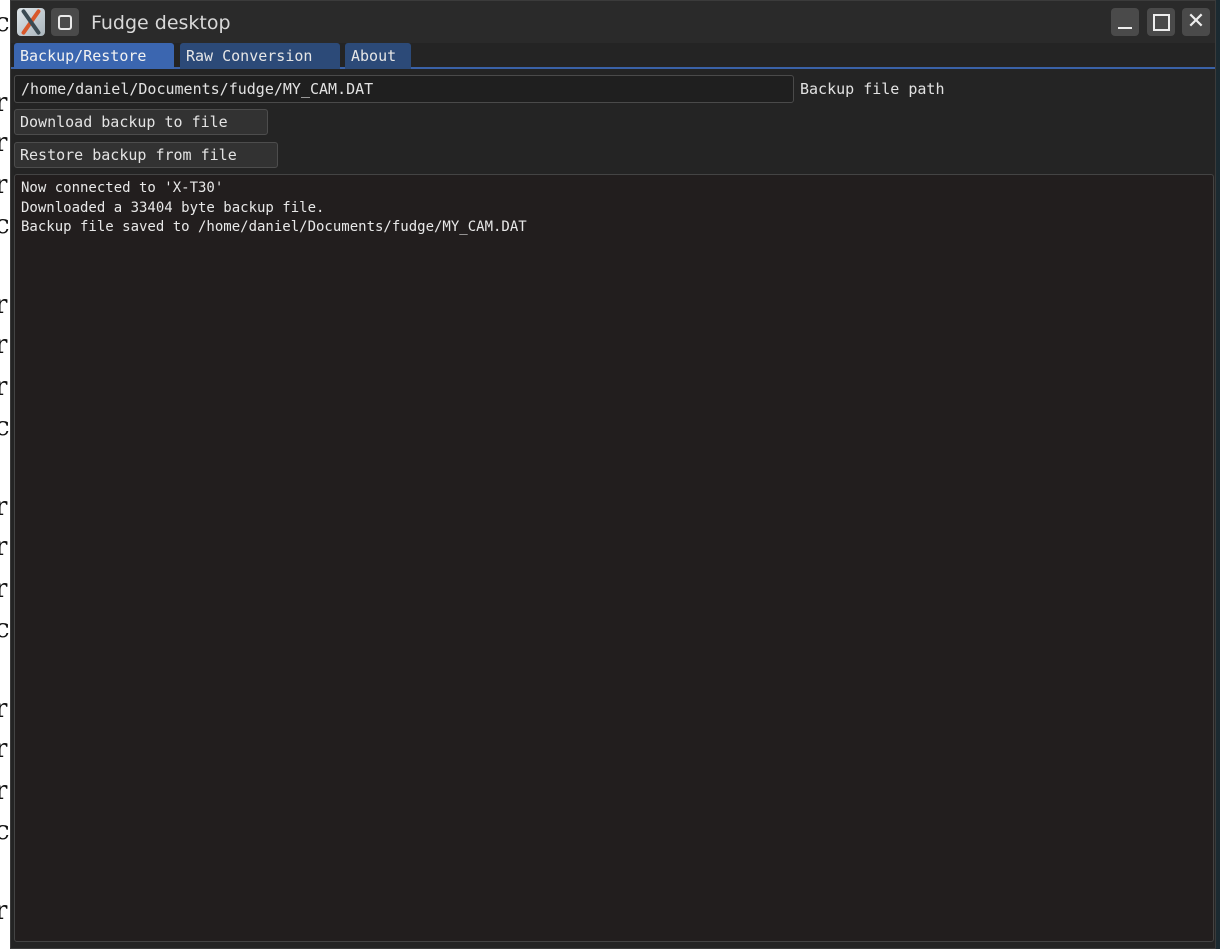  Describe the element at coordinates (146, 155) in the screenshot. I see `restore-backup-button: Restore backup from file` at that location.